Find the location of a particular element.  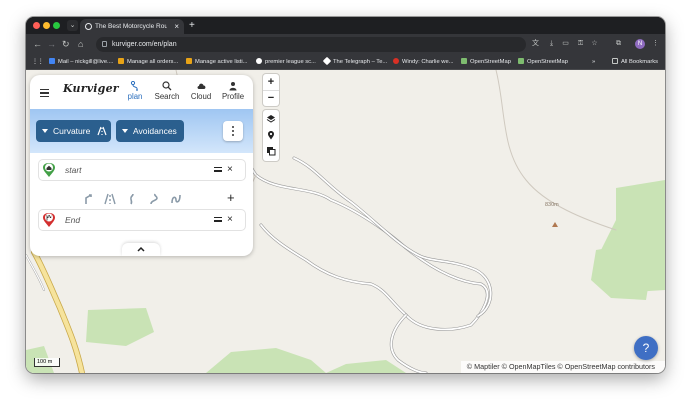

tab-search-icon: ⌄ is located at coordinates (72, 25).